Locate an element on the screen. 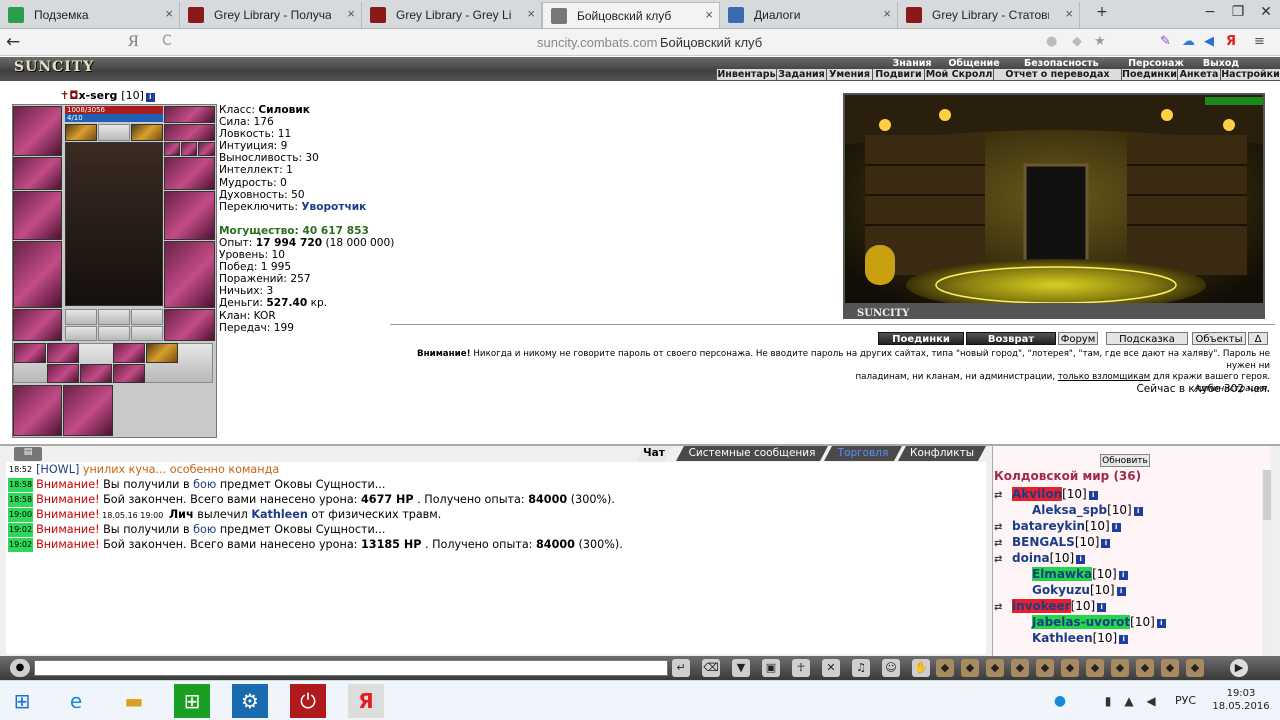 The width and height of the screenshot is (1280, 720). bracers-slot is located at coordinates (37, 173).